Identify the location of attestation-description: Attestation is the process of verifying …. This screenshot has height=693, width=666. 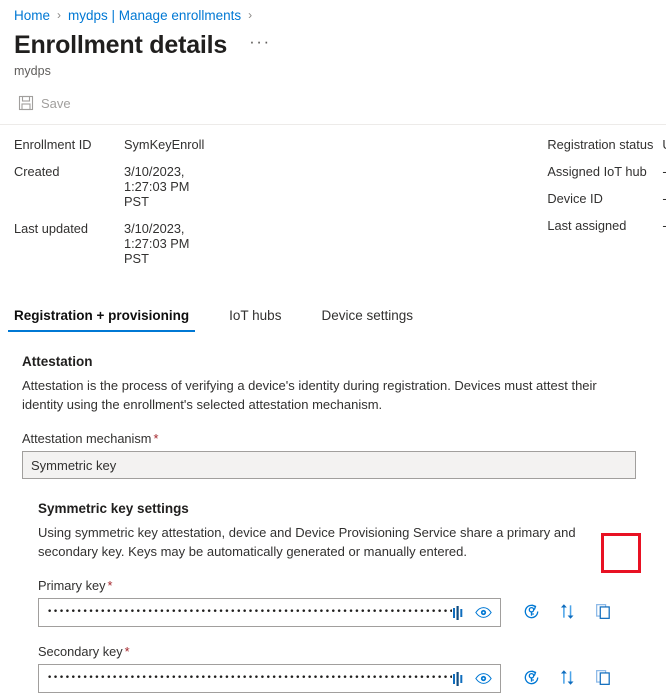
(309, 395).